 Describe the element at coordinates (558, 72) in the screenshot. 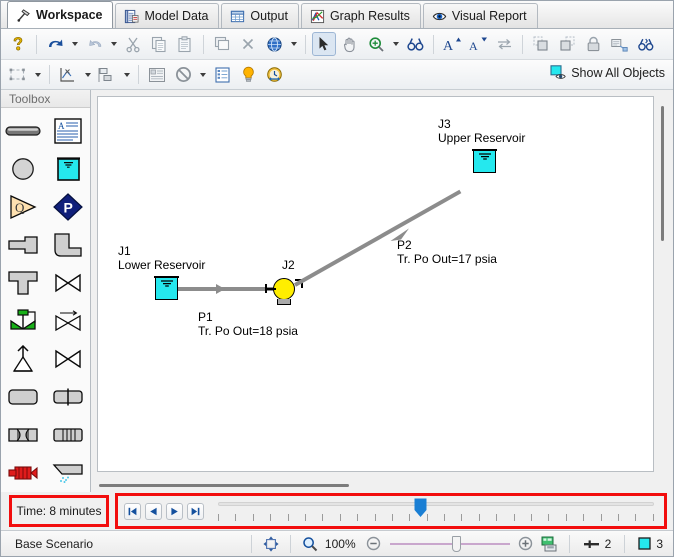

I see `show-objects-icon` at that location.